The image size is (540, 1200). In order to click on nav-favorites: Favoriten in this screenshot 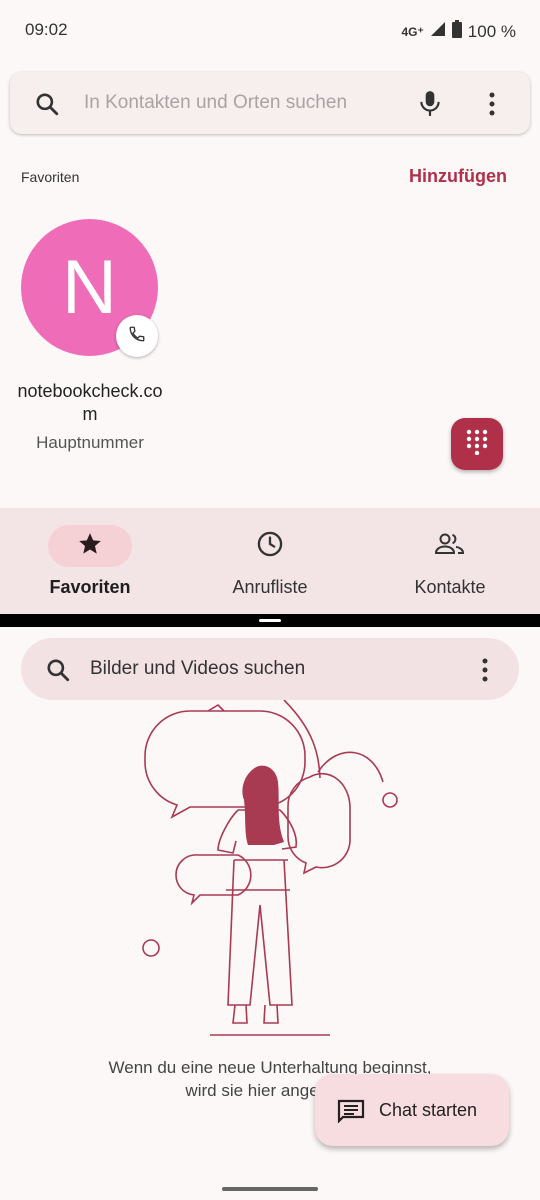, I will do `click(90, 561)`.